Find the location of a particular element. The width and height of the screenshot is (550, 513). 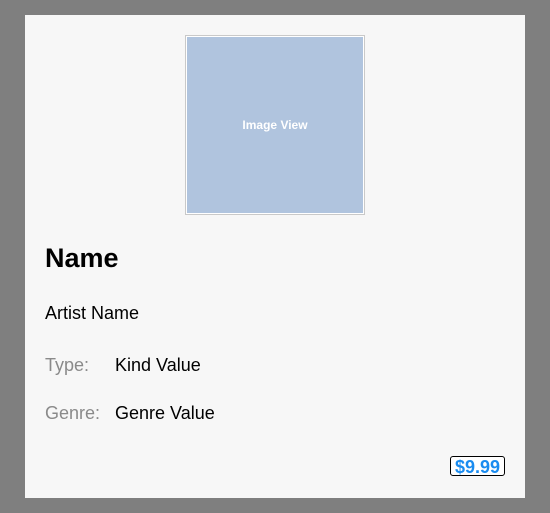

image-view-placeholder-label: Image View is located at coordinates (275, 125).